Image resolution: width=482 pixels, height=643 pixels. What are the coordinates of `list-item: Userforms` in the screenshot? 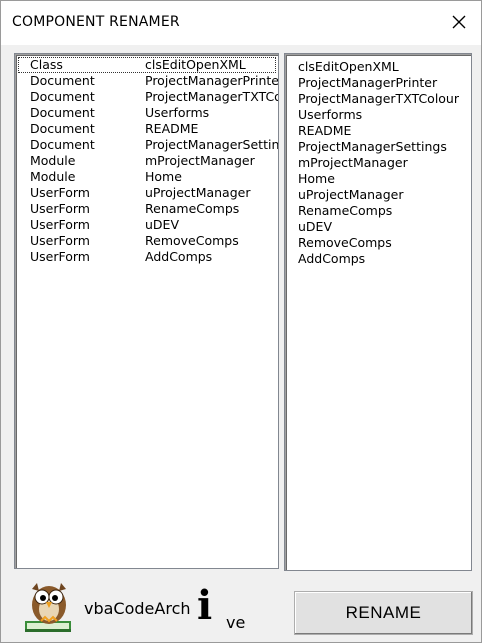 It's located at (330, 115).